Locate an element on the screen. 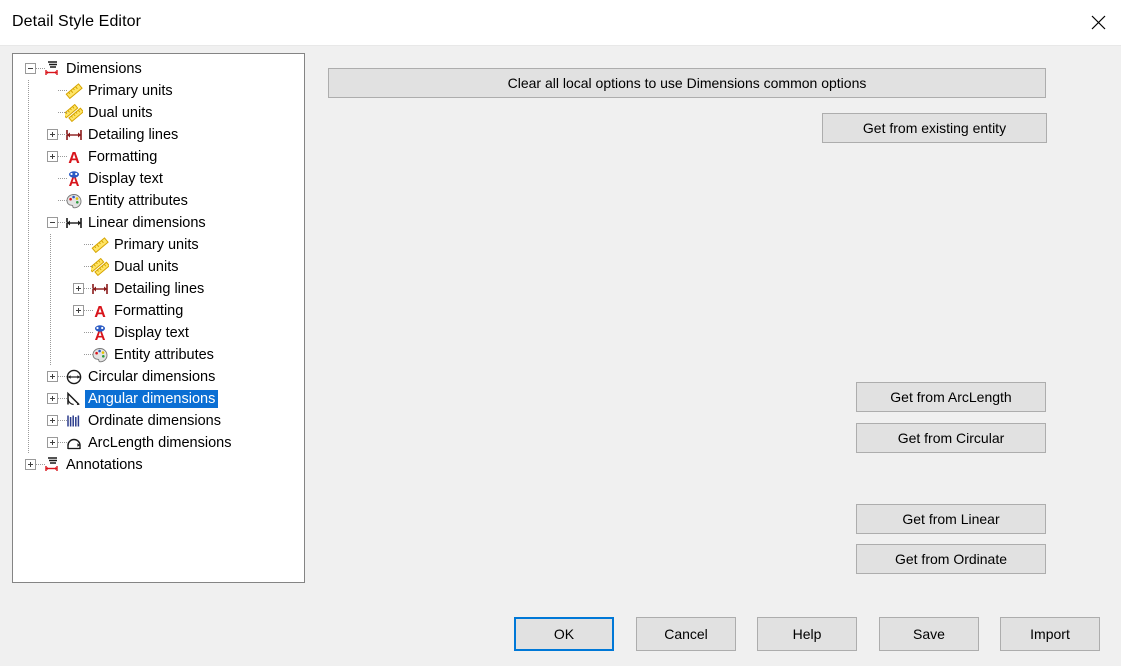 The height and width of the screenshot is (666, 1121). tree-item-ordinate-dimensions: Ordinate dimensions is located at coordinates (158, 421).